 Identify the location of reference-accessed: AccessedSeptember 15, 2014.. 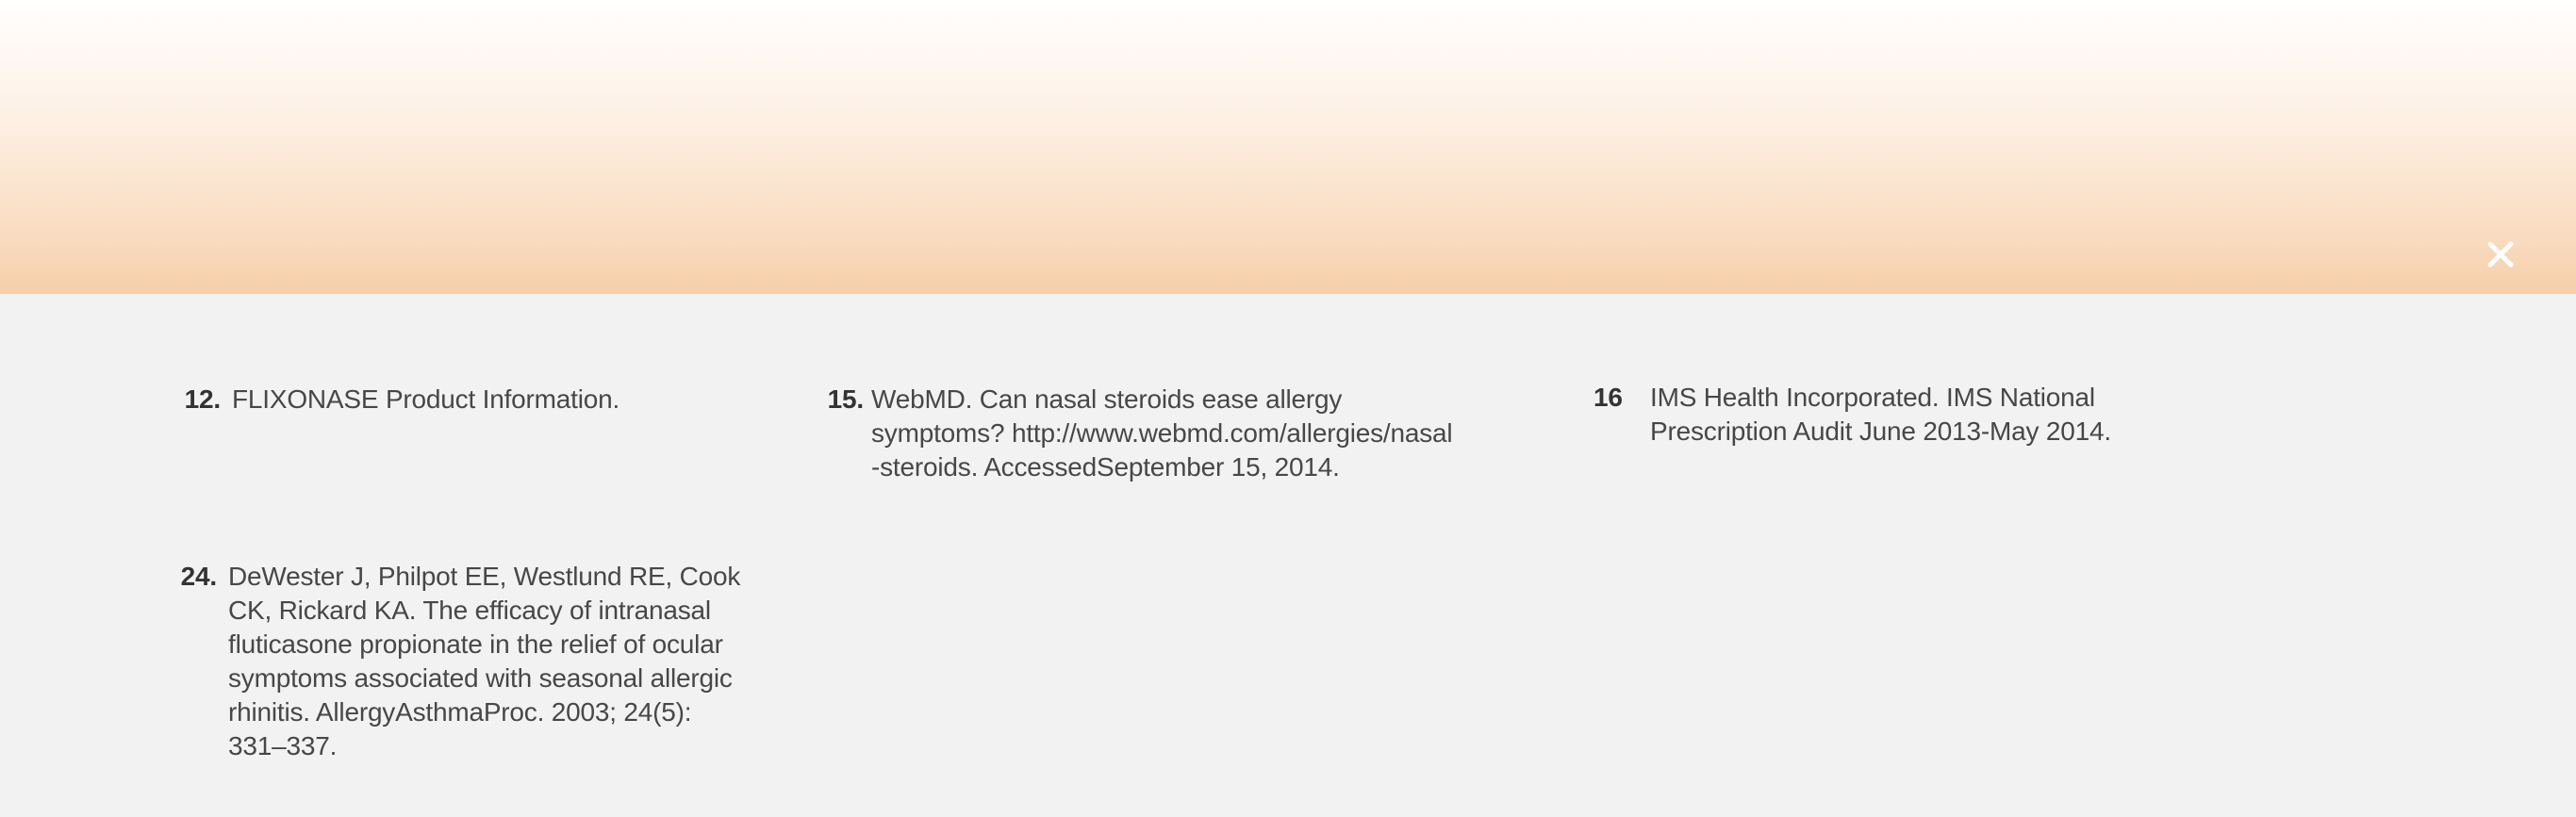
(1161, 467).